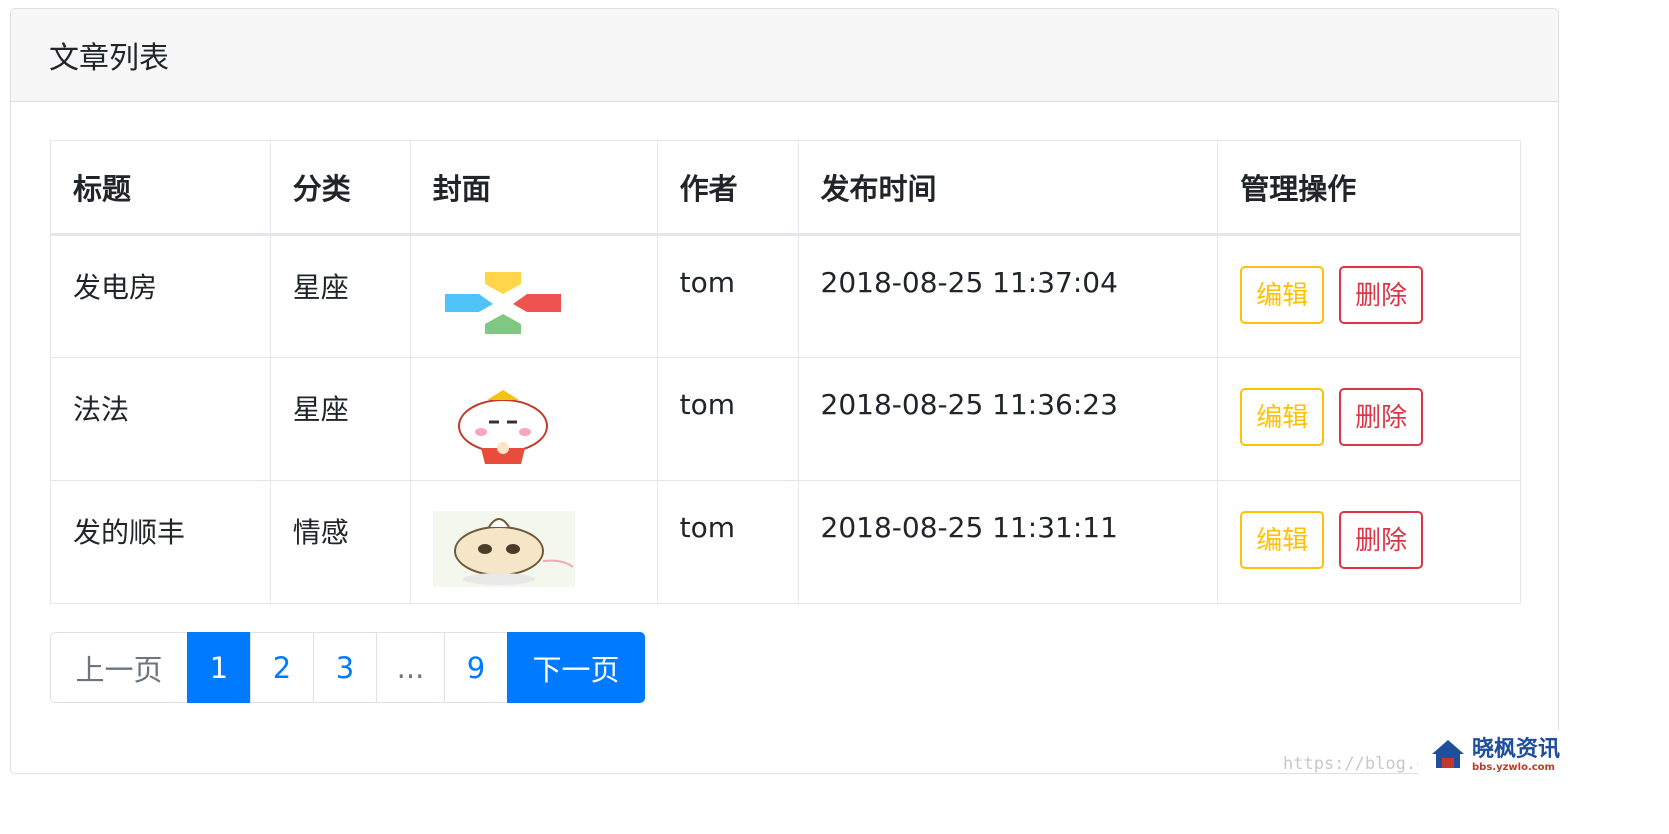 The height and width of the screenshot is (834, 1669). Describe the element at coordinates (345, 667) in the screenshot. I see `page-3-button: 3` at that location.